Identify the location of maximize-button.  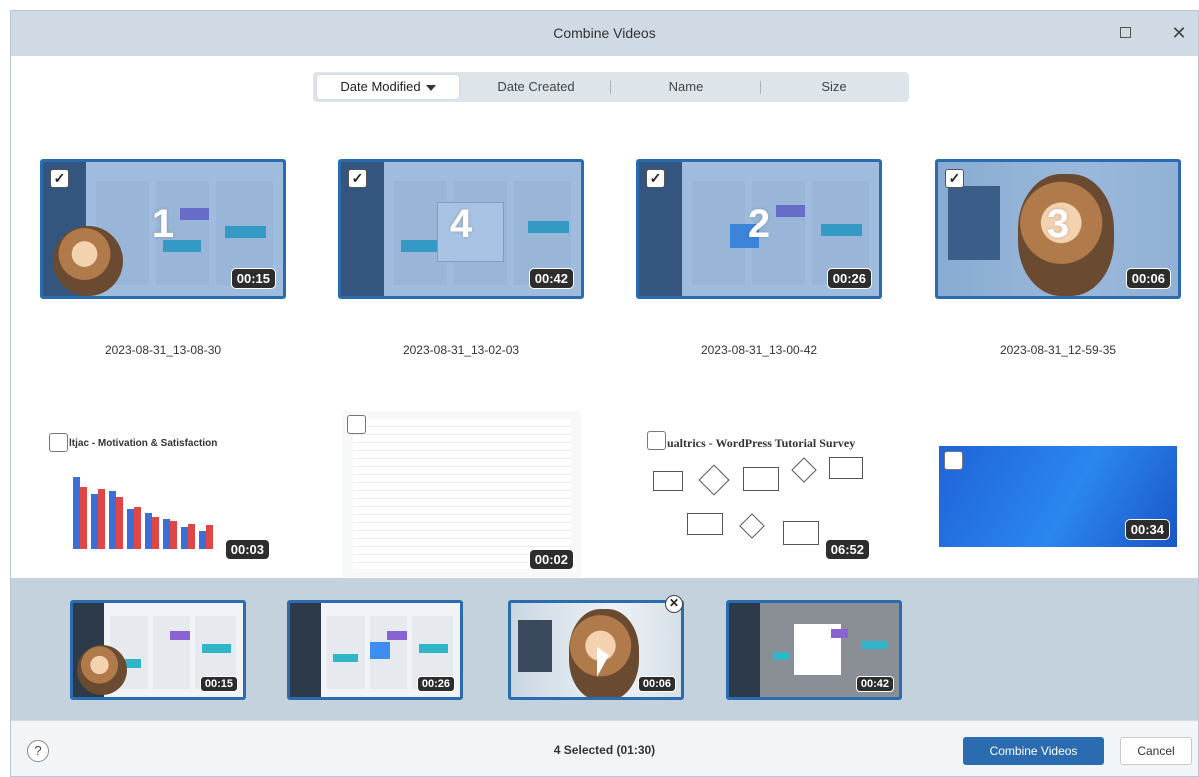
(1125, 33).